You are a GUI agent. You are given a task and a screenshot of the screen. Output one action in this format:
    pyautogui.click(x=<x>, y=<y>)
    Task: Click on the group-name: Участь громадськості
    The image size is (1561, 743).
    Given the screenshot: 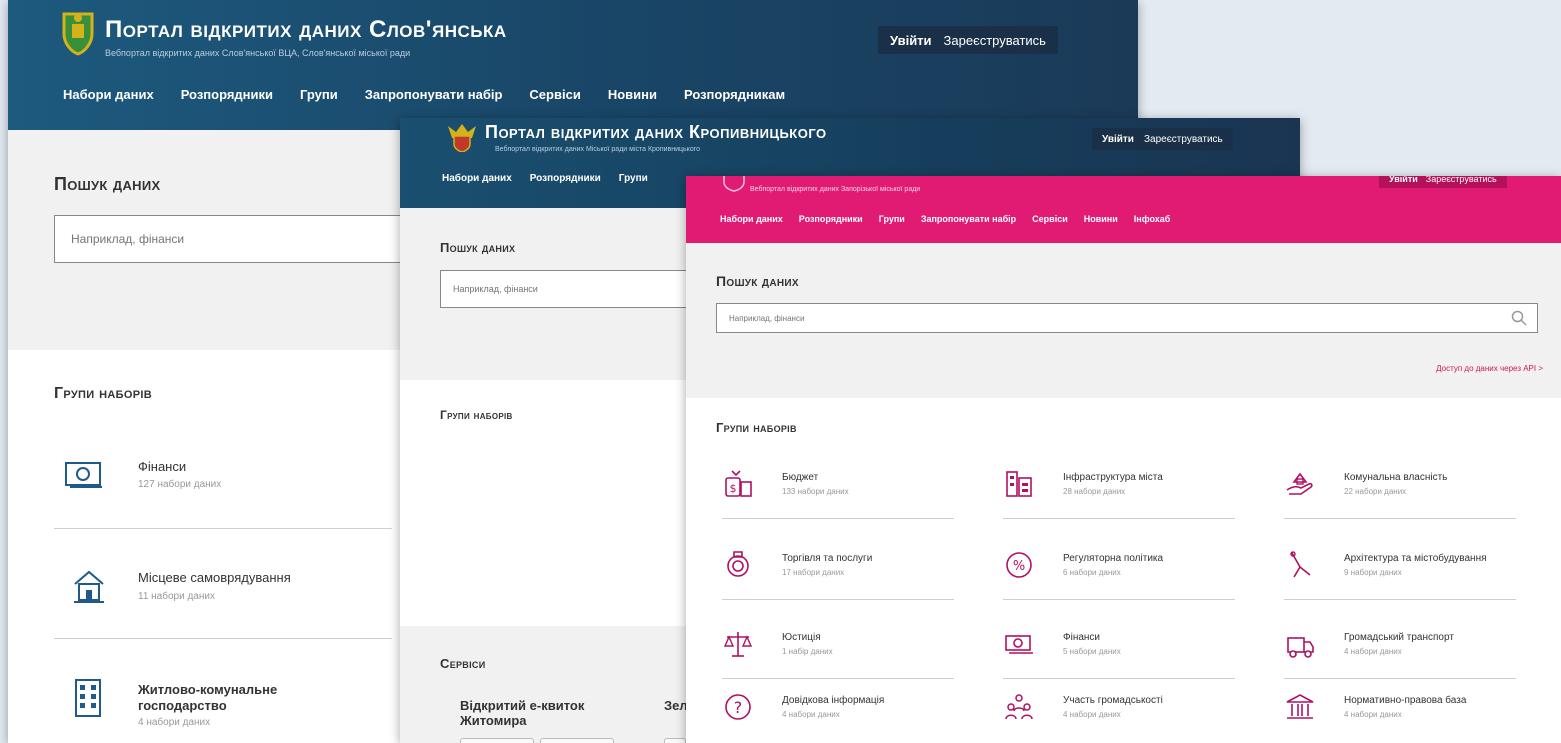 What is the action you would take?
    pyautogui.click(x=1113, y=700)
    